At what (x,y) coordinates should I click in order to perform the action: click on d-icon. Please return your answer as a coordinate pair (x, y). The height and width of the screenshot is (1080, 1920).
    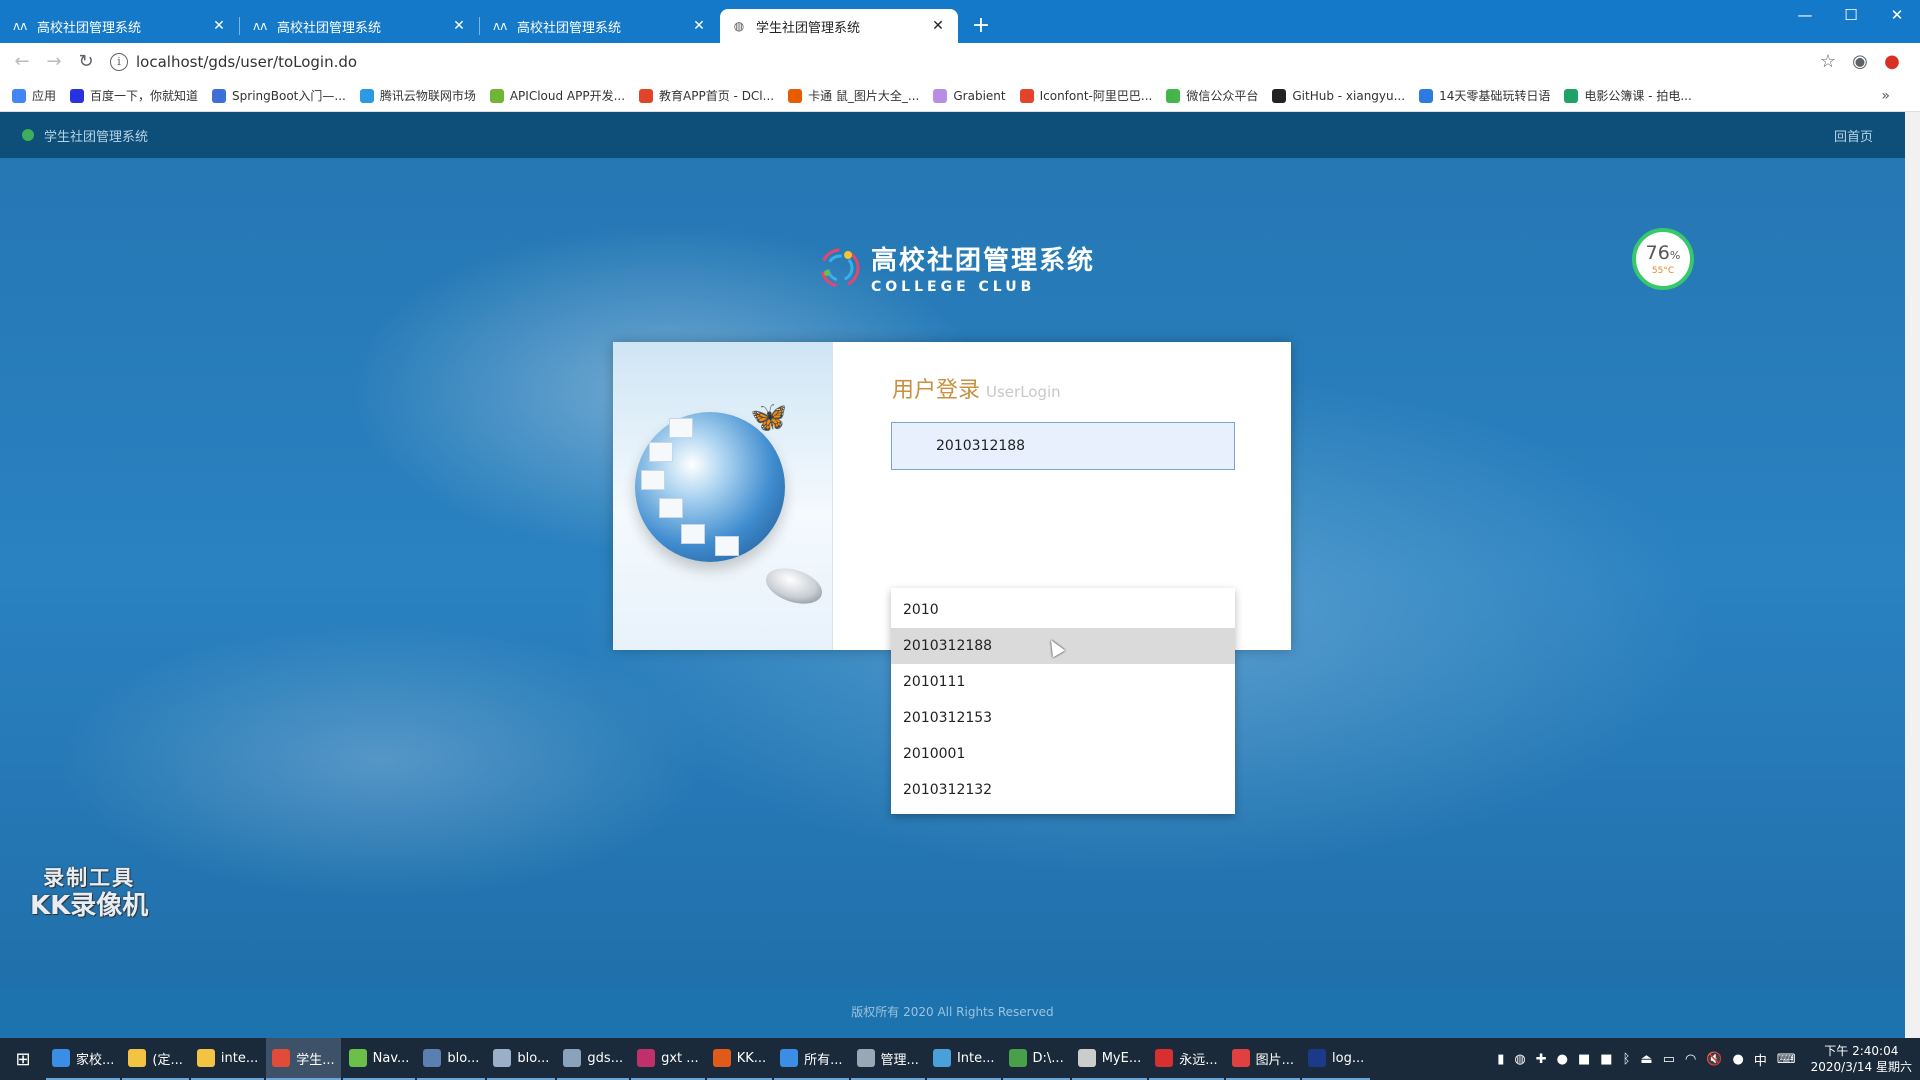
    Looking at the image, I should click on (646, 95).